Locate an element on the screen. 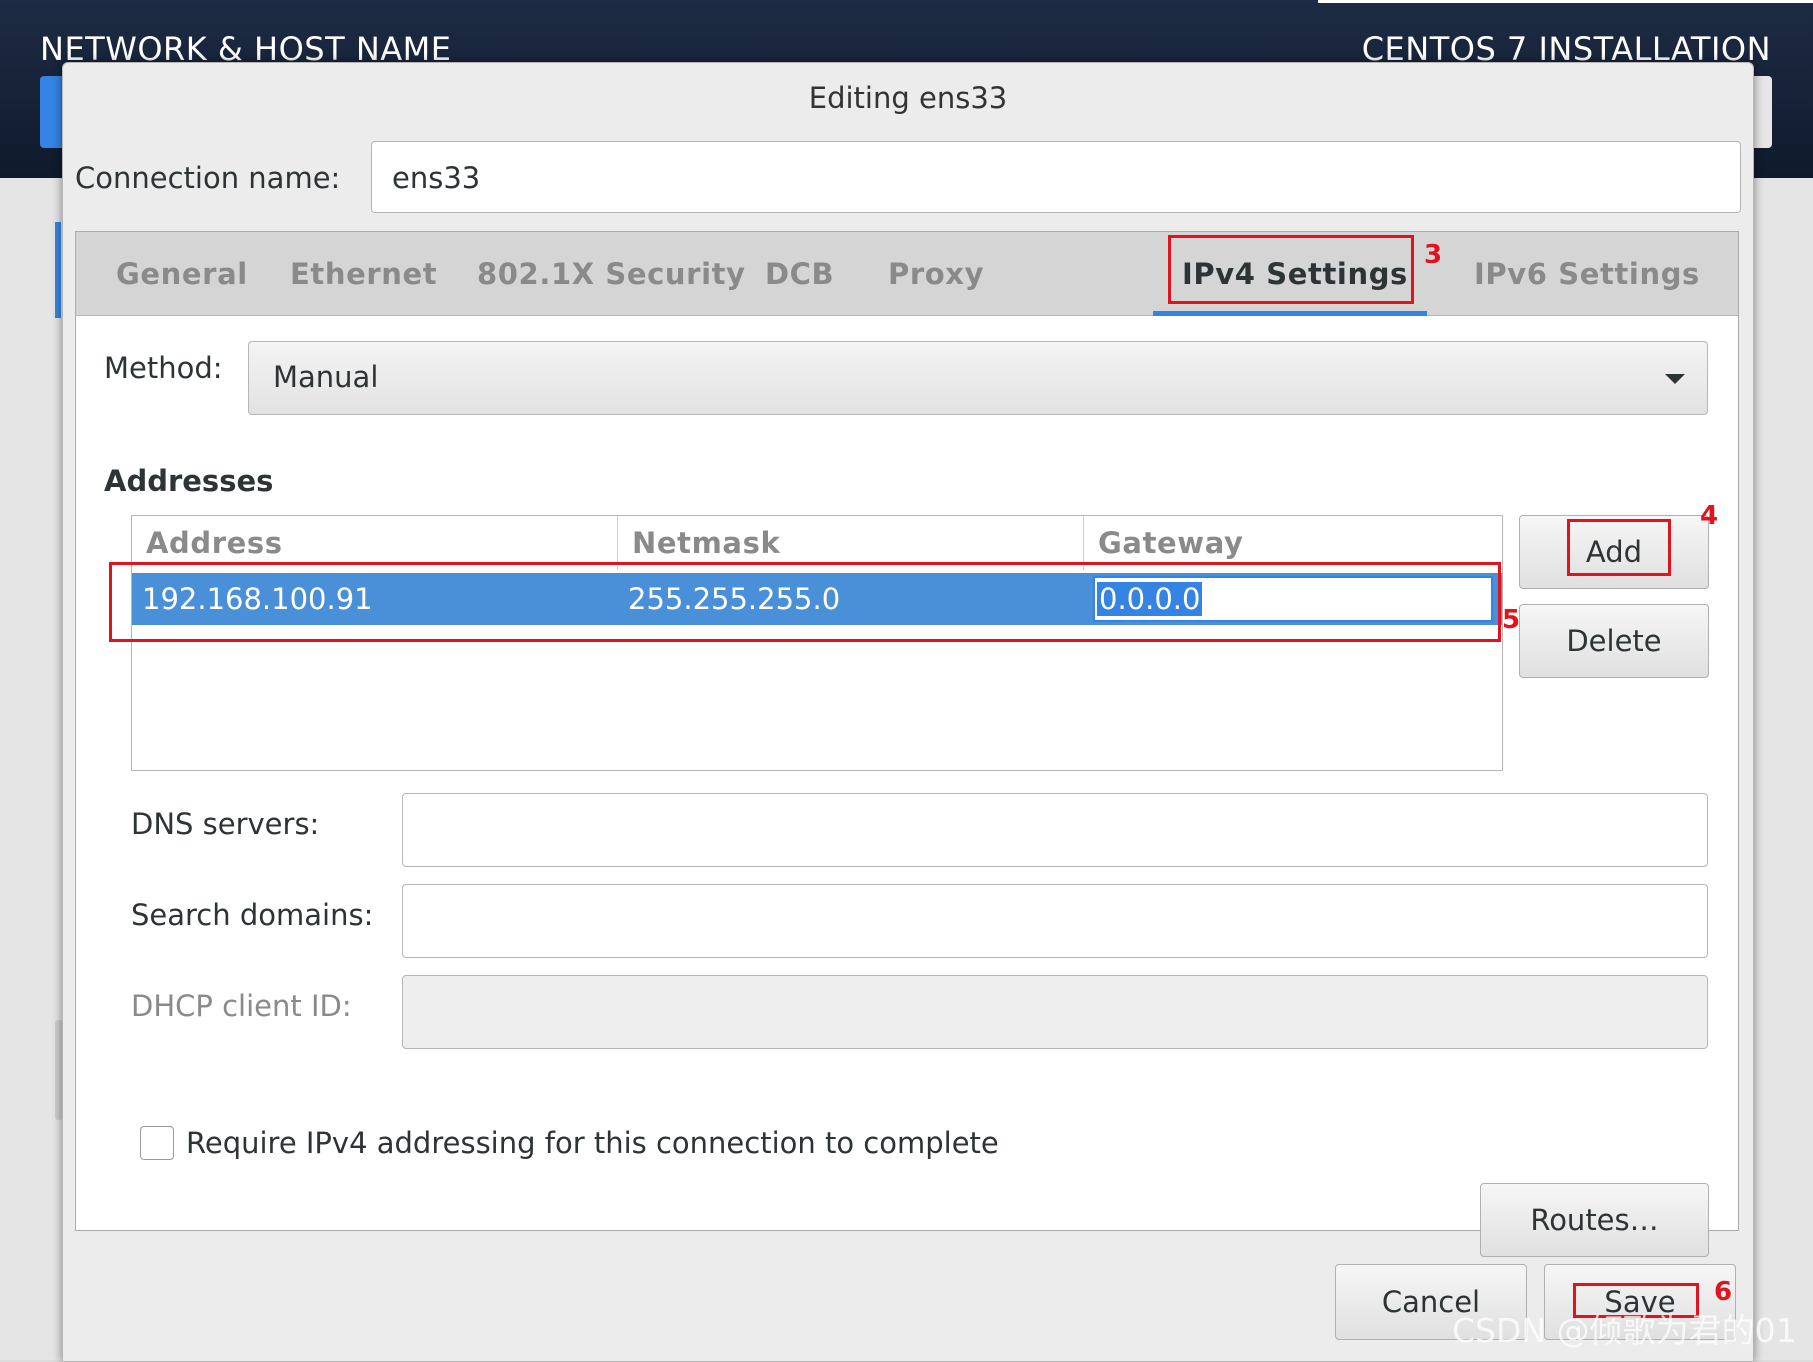 The image size is (1813, 1362). watermark: CSDN @倾歌为君的01 is located at coordinates (1624, 1330).